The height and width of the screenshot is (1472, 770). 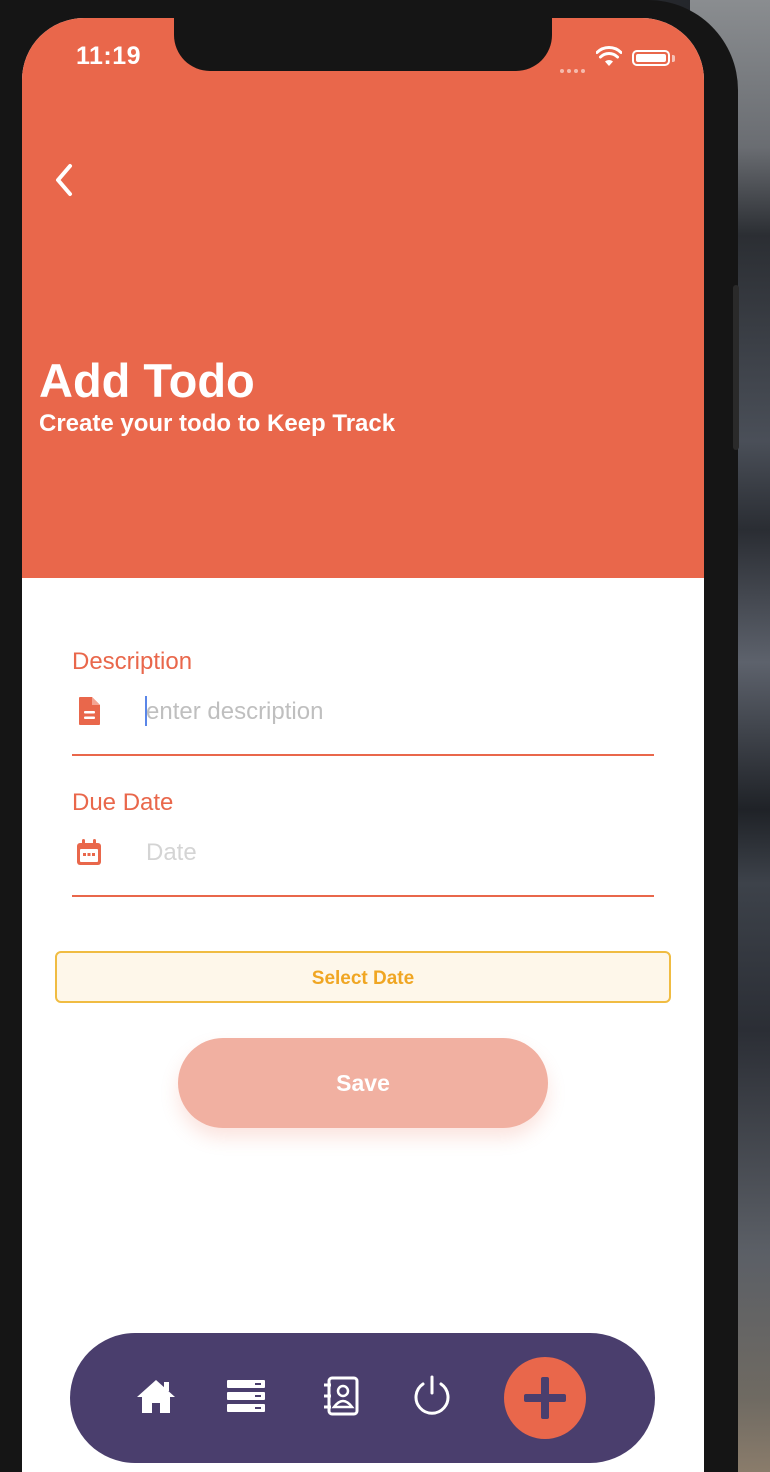 I want to click on due-date-label: Due Date, so click(x=123, y=802).